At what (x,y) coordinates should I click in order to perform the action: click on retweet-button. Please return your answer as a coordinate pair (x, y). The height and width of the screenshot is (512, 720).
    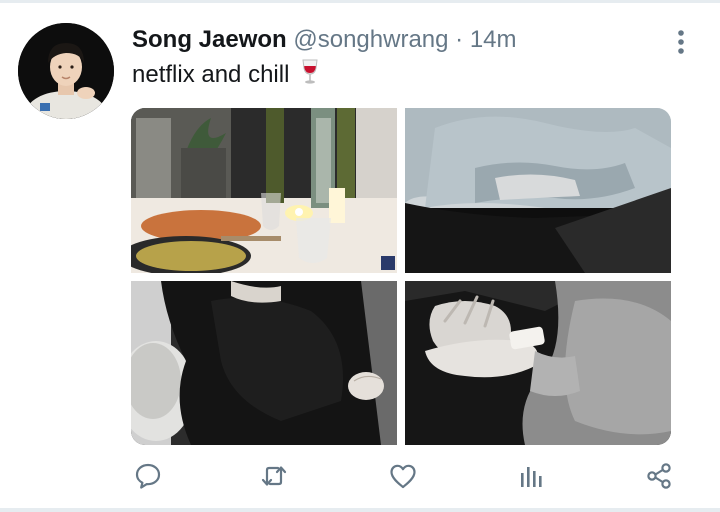
    Looking at the image, I should click on (274, 476).